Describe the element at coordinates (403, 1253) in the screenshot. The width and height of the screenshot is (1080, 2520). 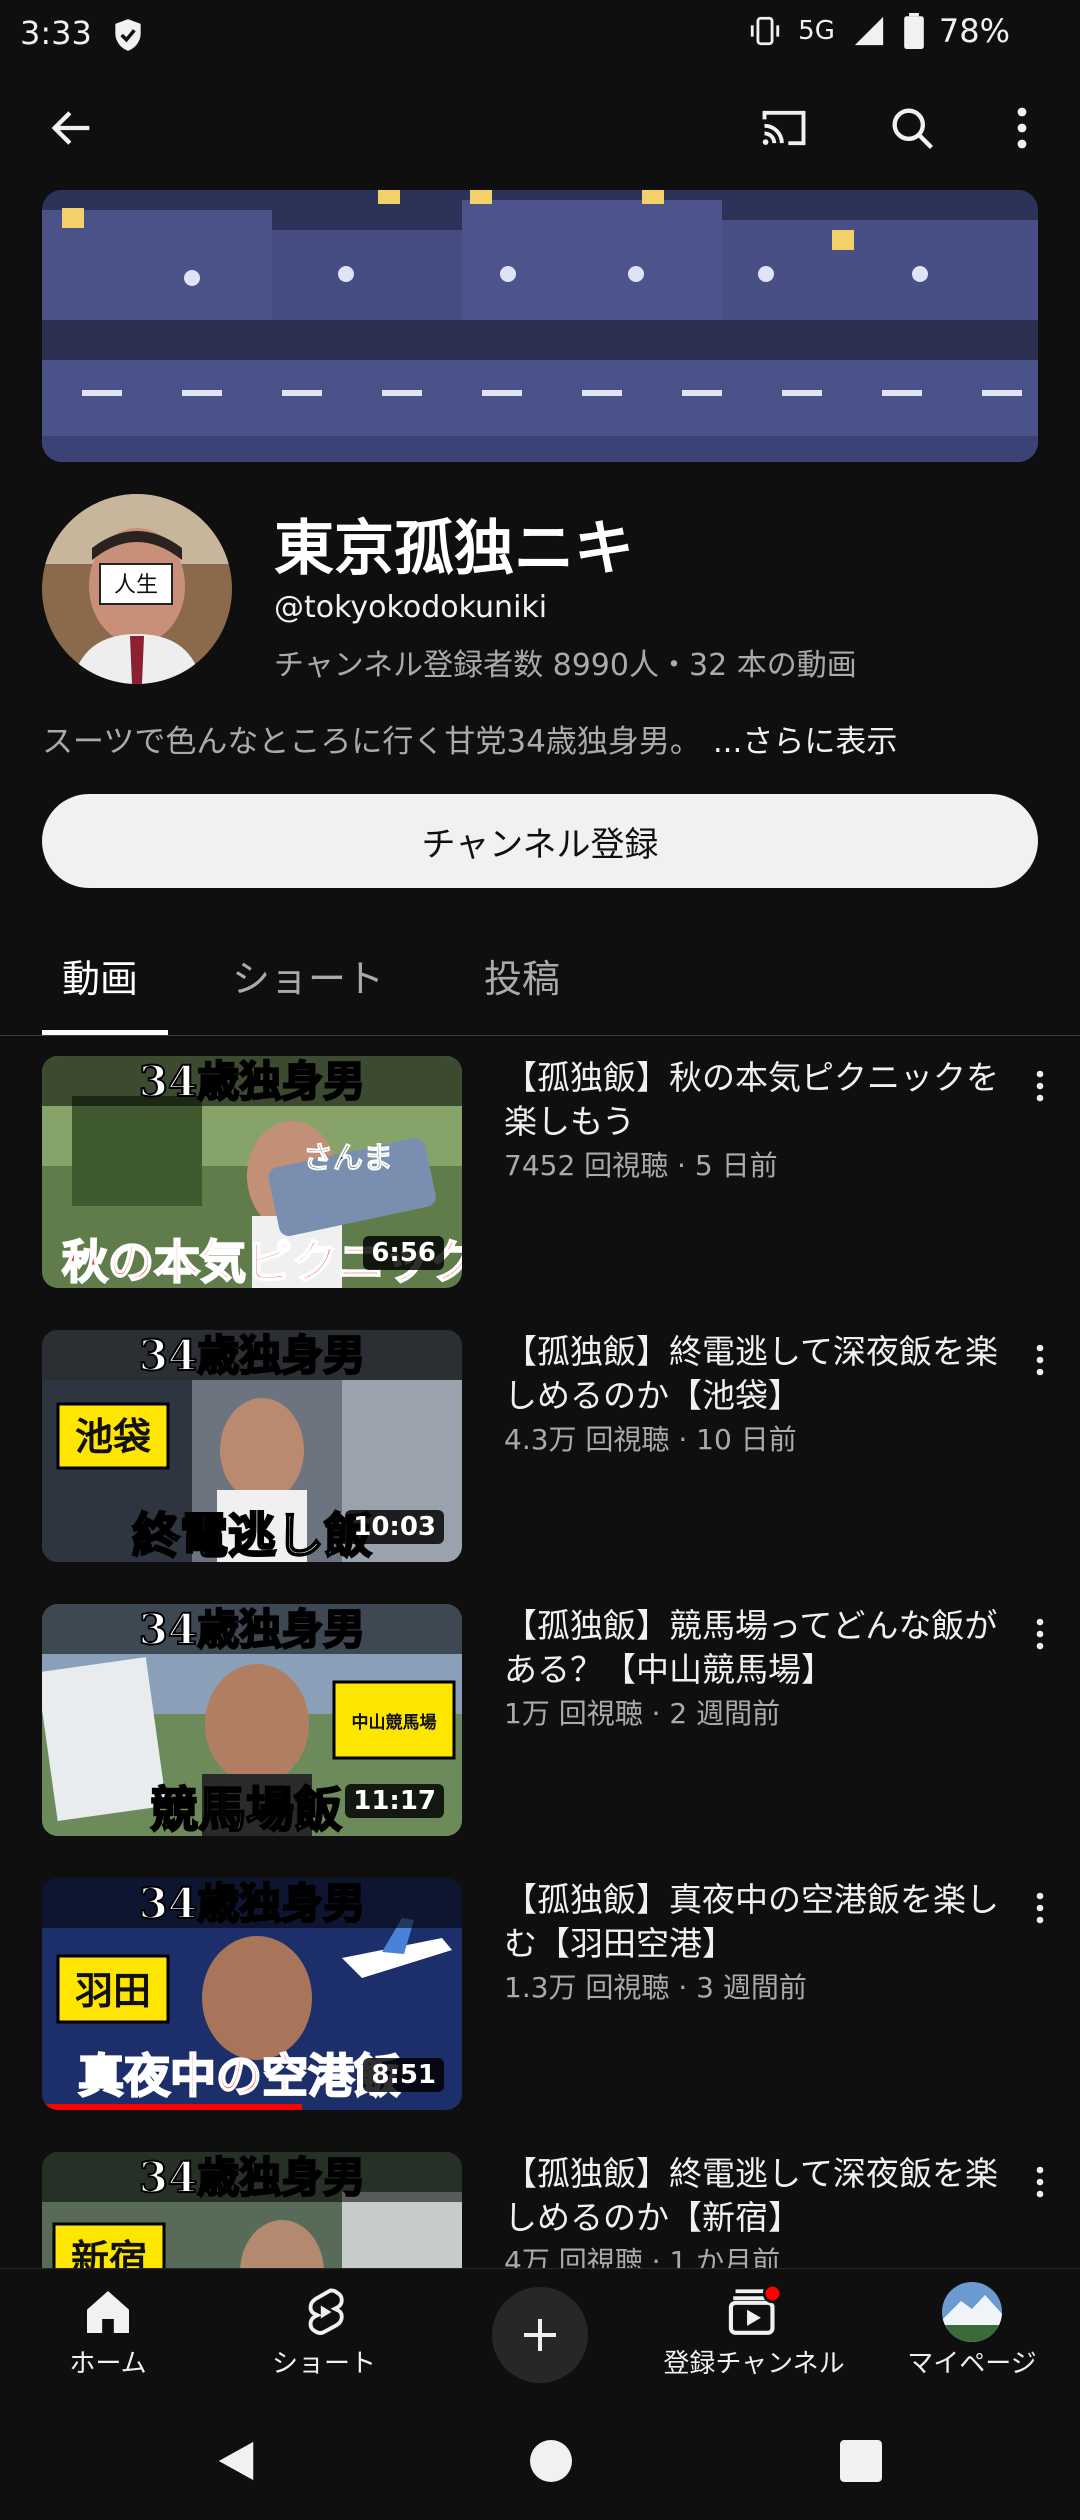
I see `video-duration: 6:56` at that location.